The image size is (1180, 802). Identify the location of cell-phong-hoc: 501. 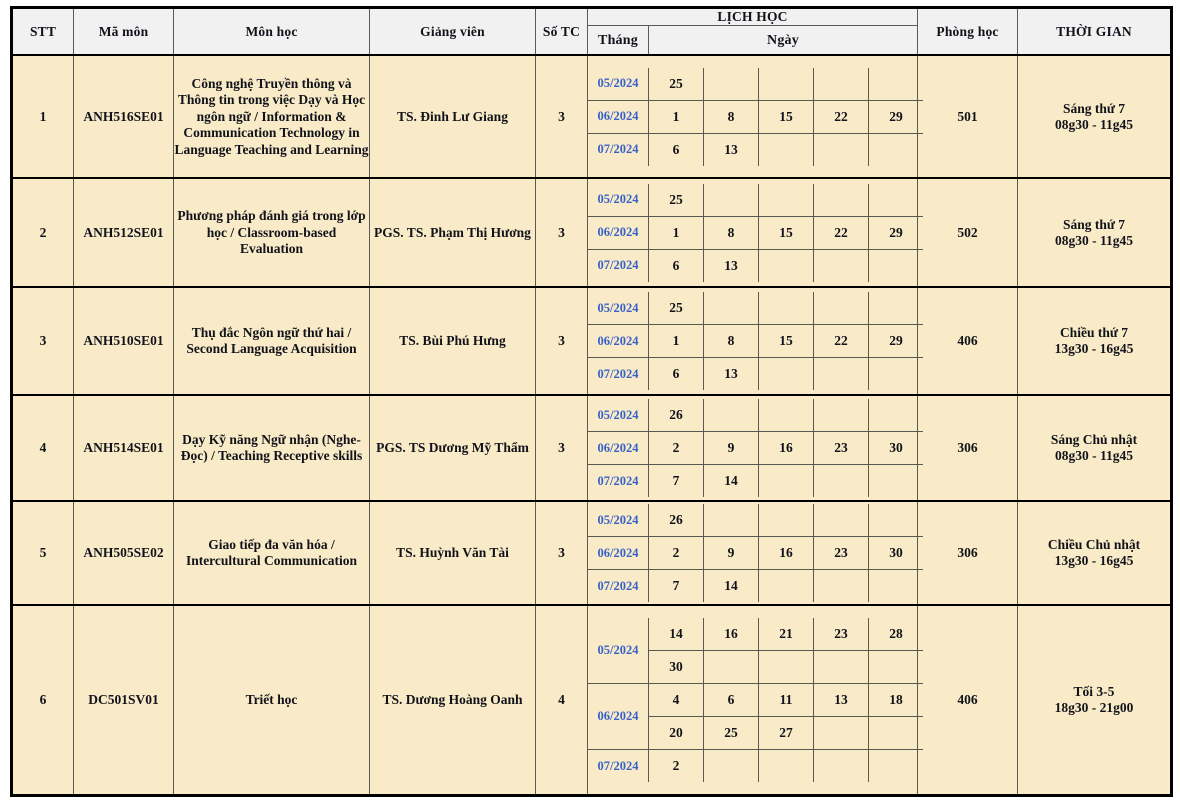
(967, 117).